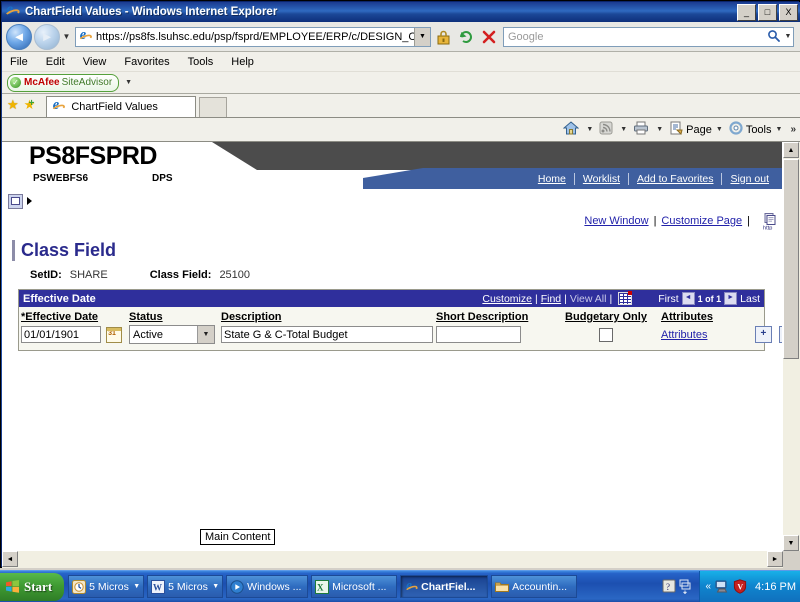  I want to click on address-dropdown-icon: ▼, so click(422, 36).